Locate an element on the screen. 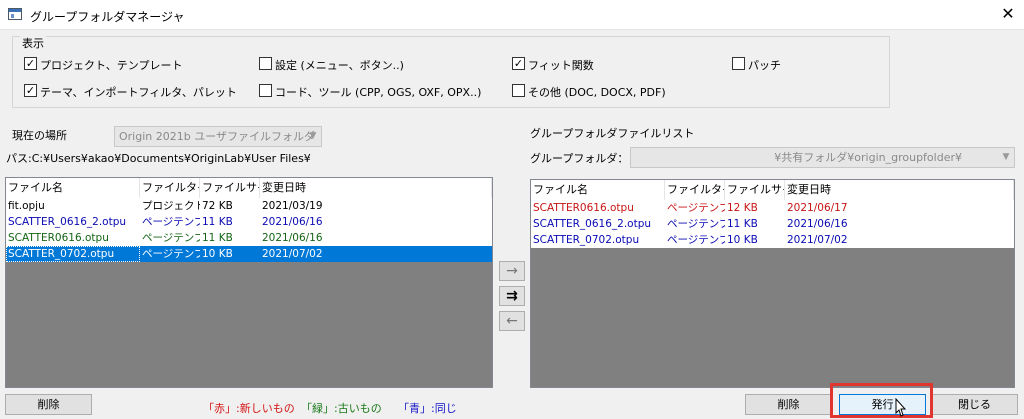 The image size is (1024, 419). cell-size: 72 KB is located at coordinates (217, 206).